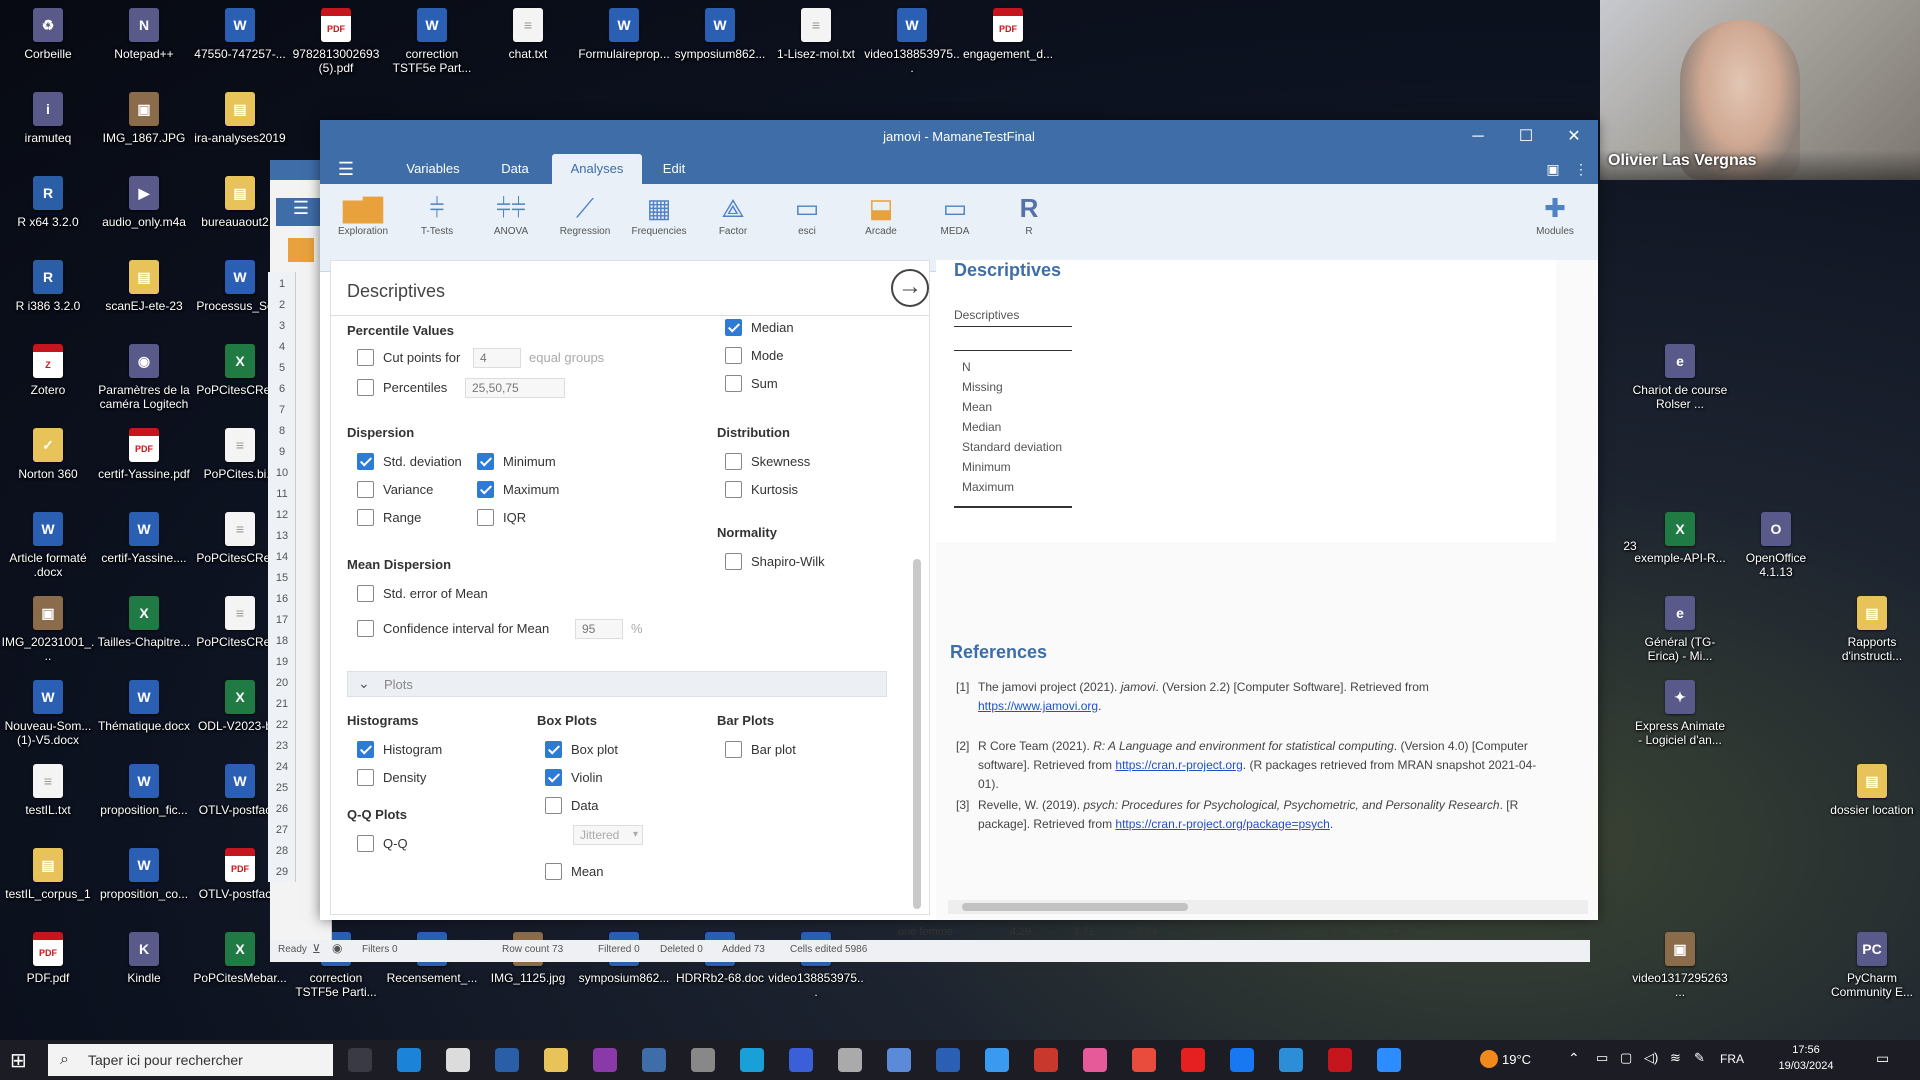 The height and width of the screenshot is (1080, 1920). Describe the element at coordinates (282, 347) in the screenshot. I see `row-number: 4` at that location.